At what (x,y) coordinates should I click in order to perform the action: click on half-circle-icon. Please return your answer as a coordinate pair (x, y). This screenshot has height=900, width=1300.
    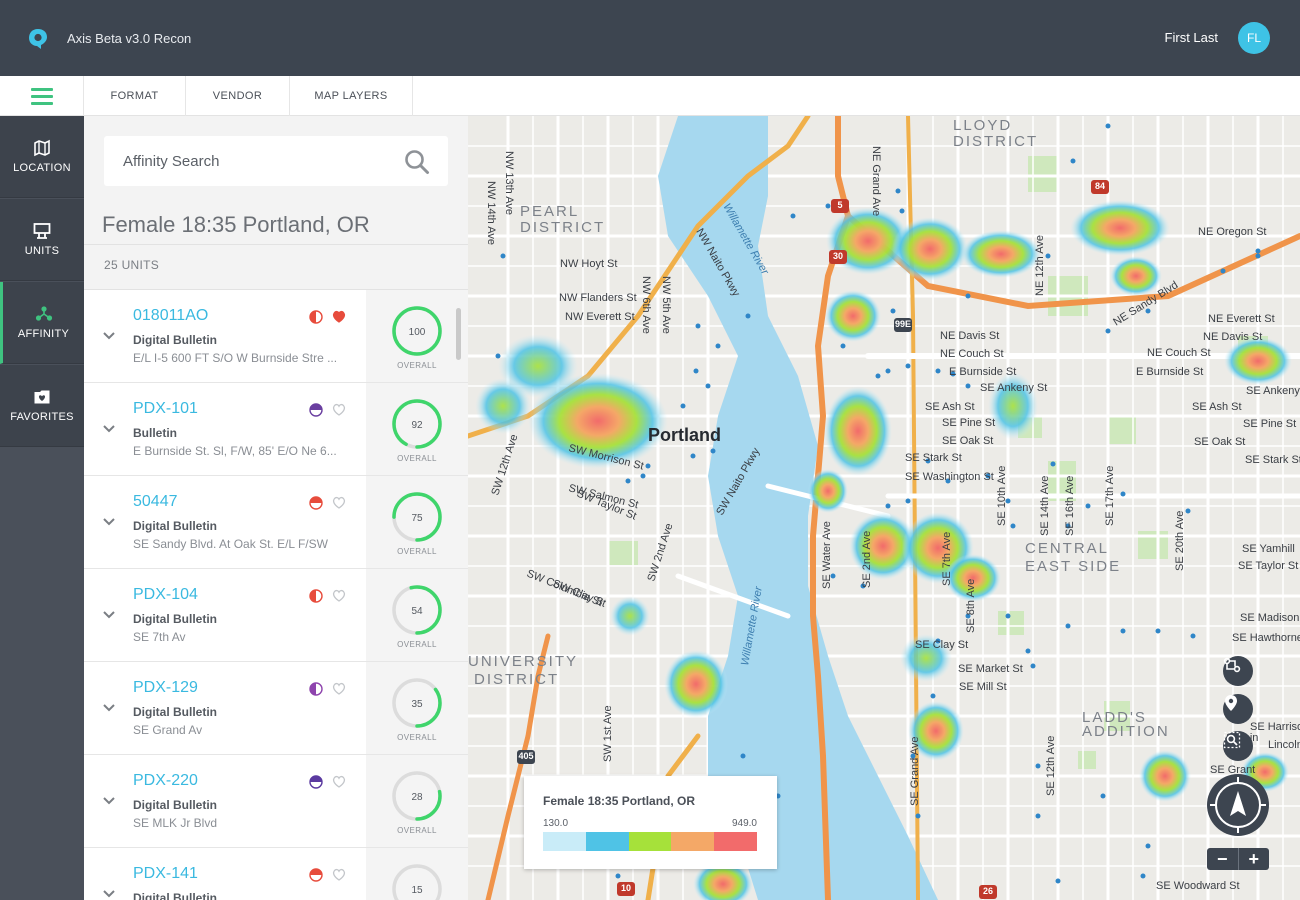
    Looking at the image, I should click on (316, 317).